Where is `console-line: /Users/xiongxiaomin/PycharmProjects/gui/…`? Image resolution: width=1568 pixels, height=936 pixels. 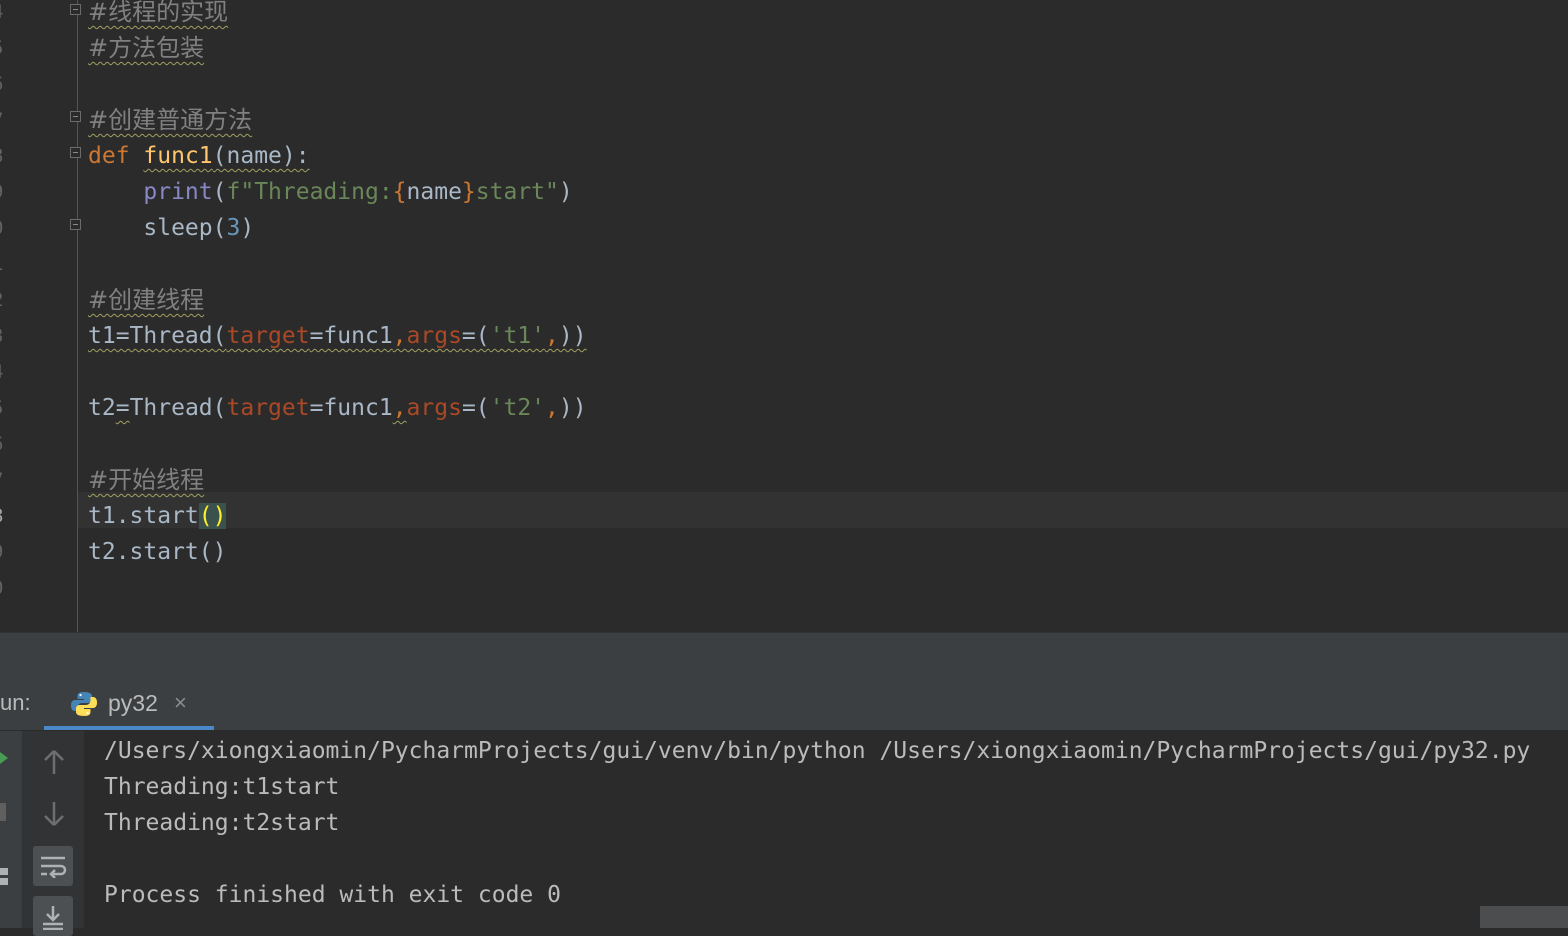 console-line: /Users/xiongxiaomin/PycharmProjects/gui/… is located at coordinates (817, 751).